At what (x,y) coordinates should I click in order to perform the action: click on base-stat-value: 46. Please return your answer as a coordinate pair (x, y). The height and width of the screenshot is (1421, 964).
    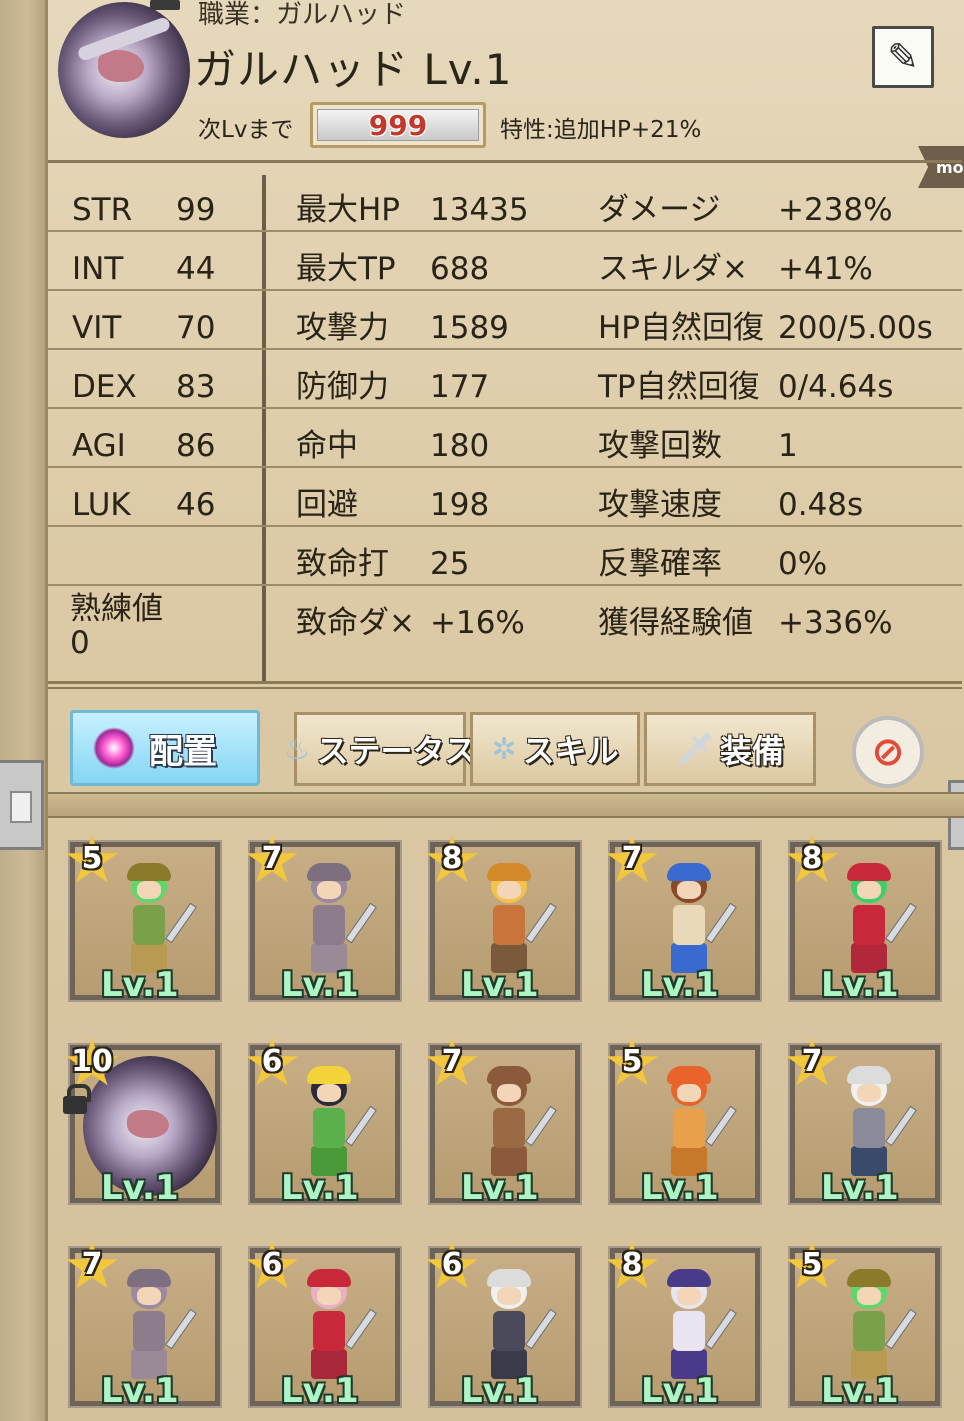
    Looking at the image, I should click on (196, 505).